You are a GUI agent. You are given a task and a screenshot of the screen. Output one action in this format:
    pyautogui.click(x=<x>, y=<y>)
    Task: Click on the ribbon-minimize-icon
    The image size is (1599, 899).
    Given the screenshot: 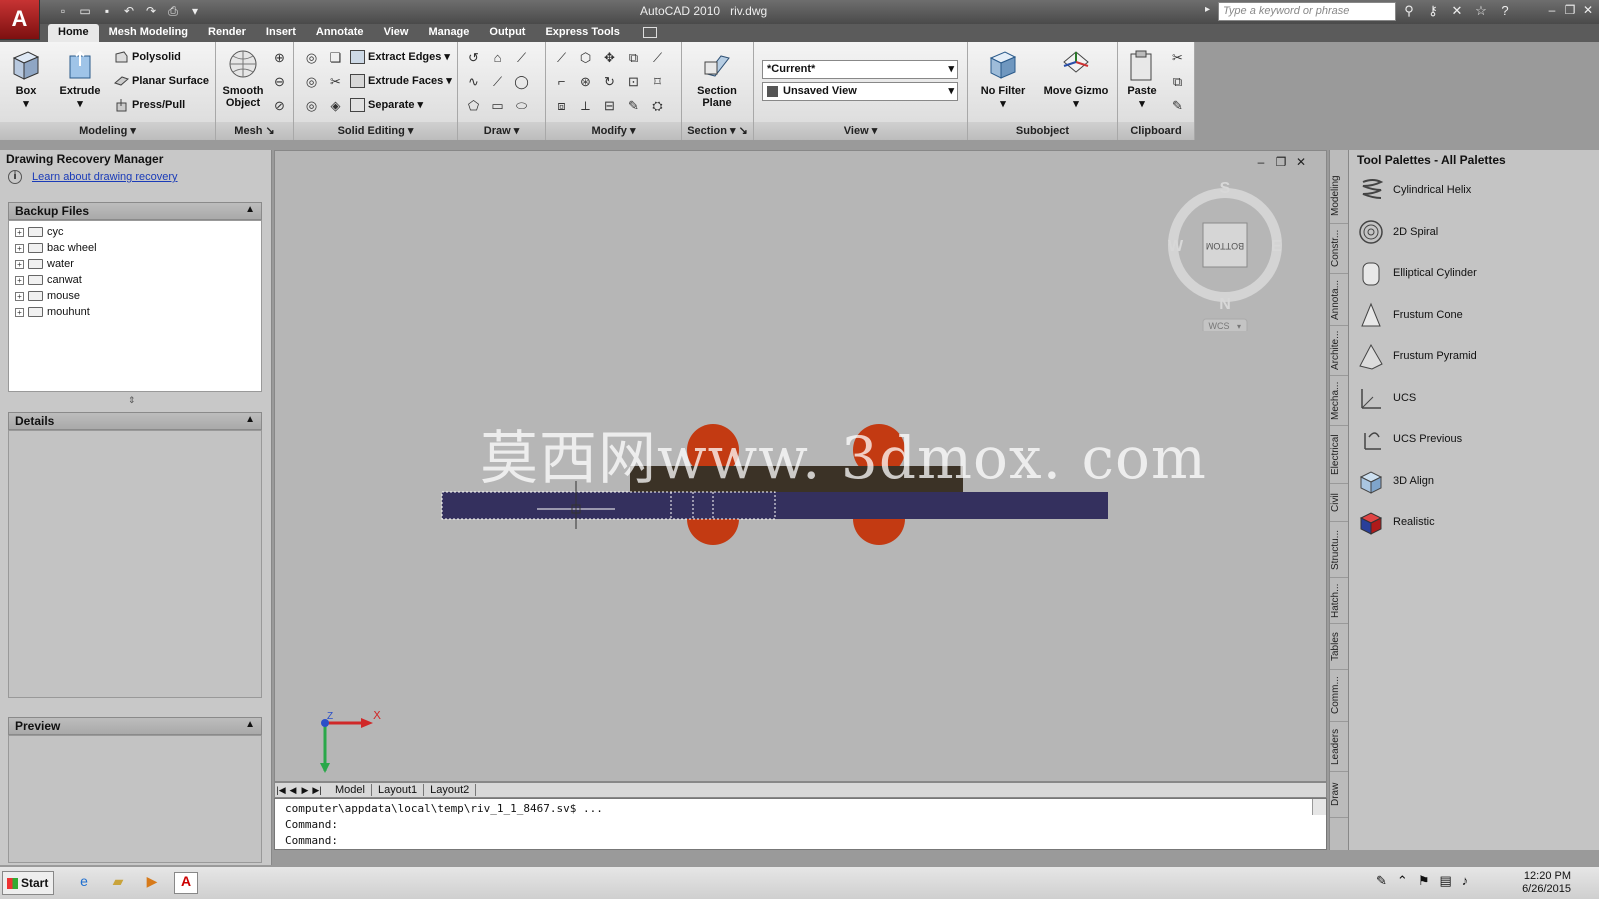 What is the action you would take?
    pyautogui.click(x=650, y=32)
    